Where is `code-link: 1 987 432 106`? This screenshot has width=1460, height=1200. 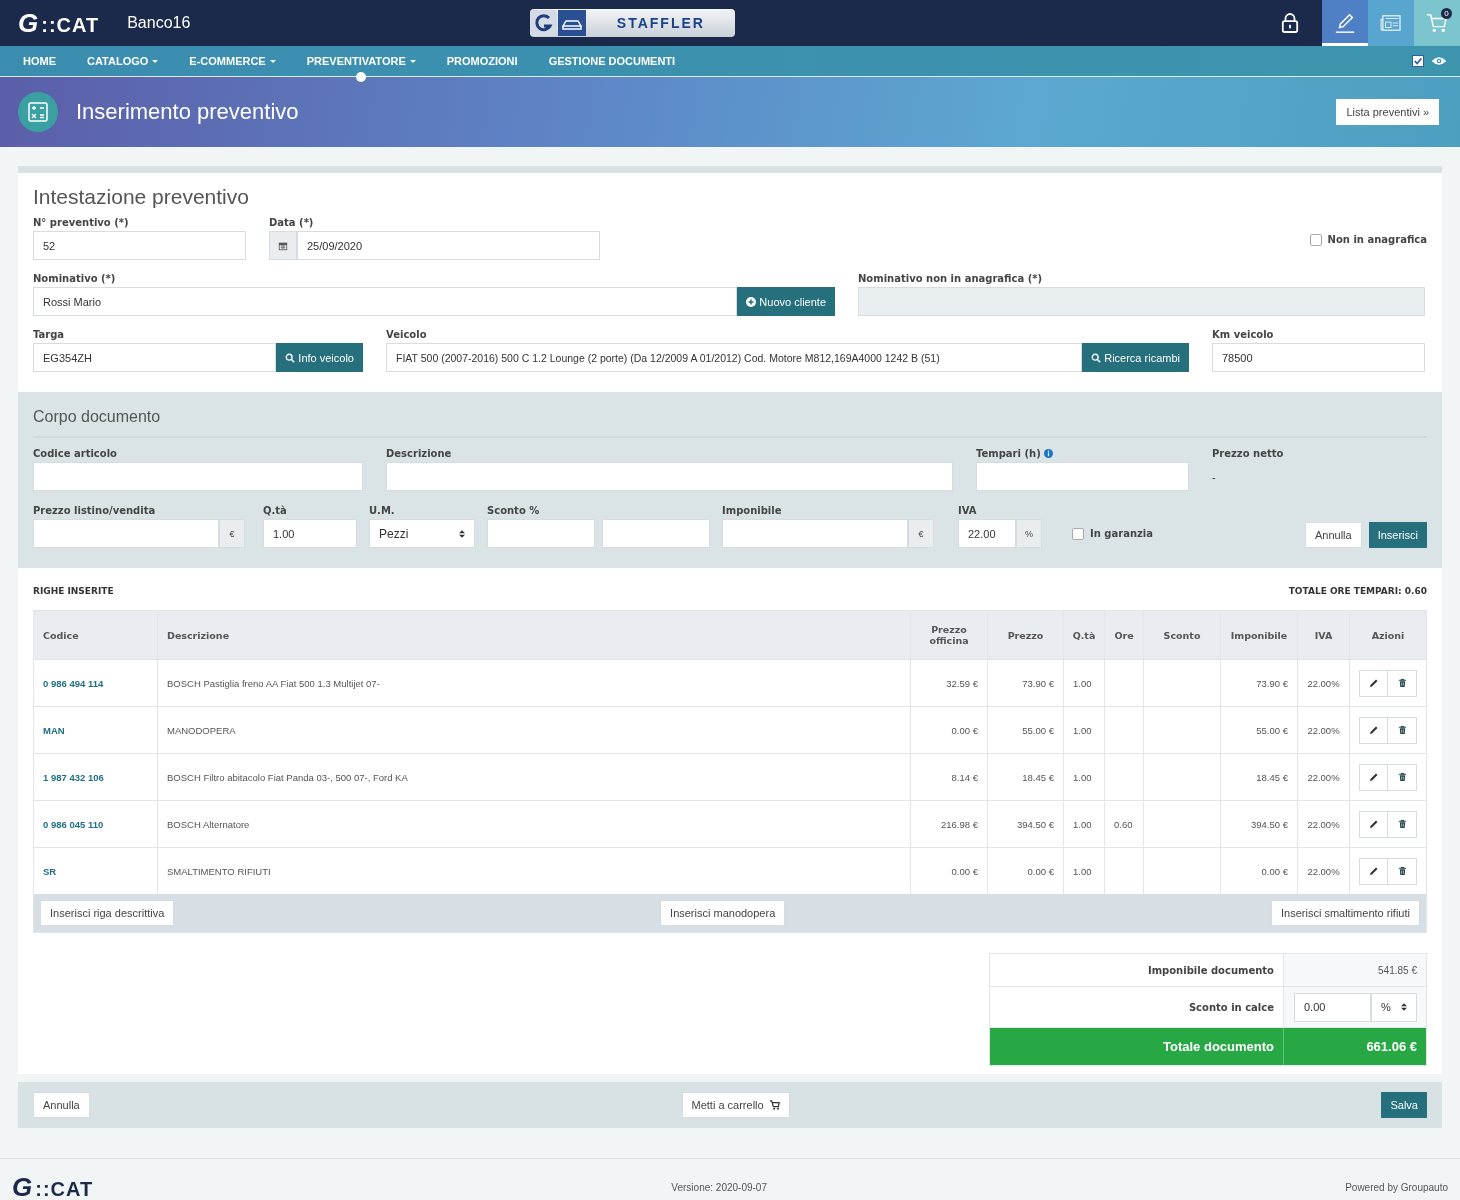
code-link: 1 987 432 106 is located at coordinates (95, 777).